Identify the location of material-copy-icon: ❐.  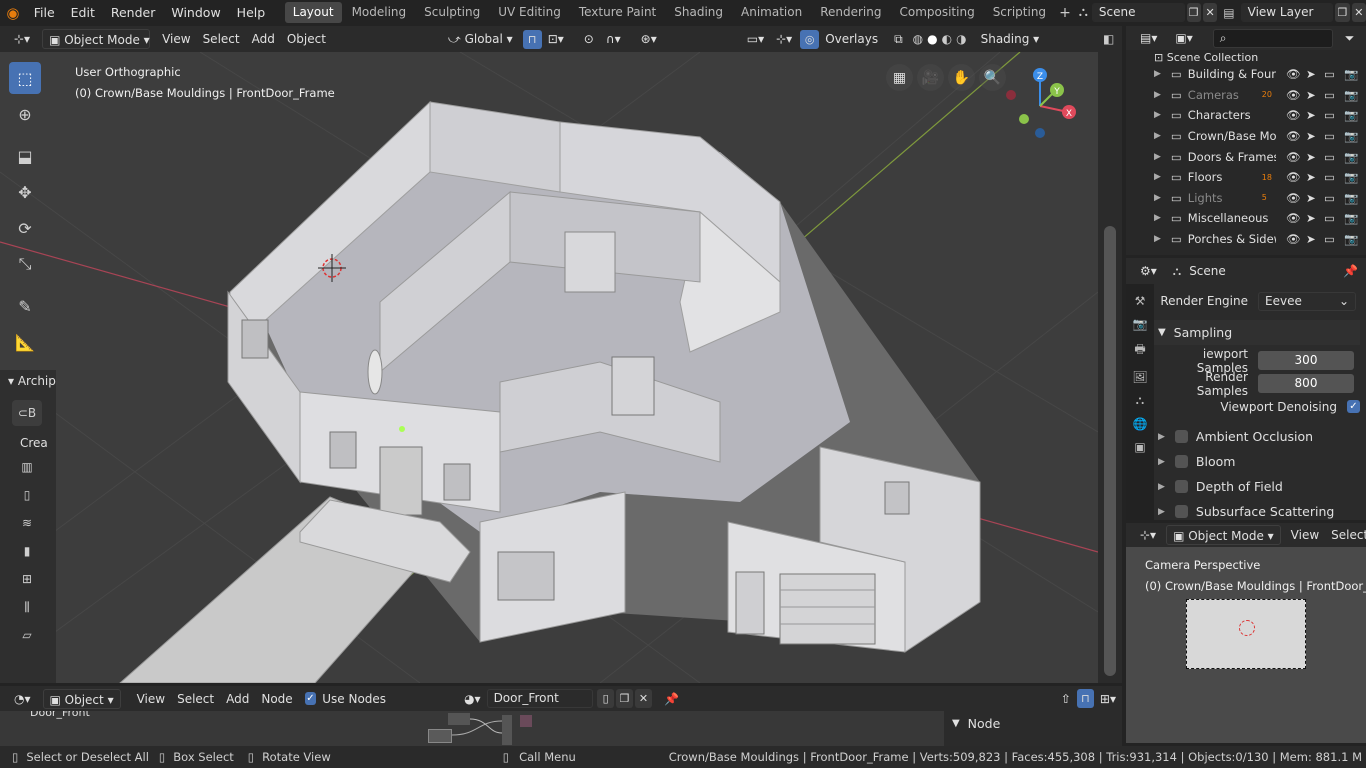
(625, 698).